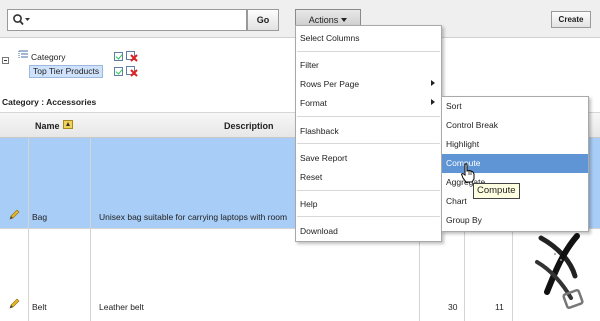 The width and height of the screenshot is (600, 321). What do you see at coordinates (368, 231) in the screenshot?
I see `menu-item-download: Download` at bounding box center [368, 231].